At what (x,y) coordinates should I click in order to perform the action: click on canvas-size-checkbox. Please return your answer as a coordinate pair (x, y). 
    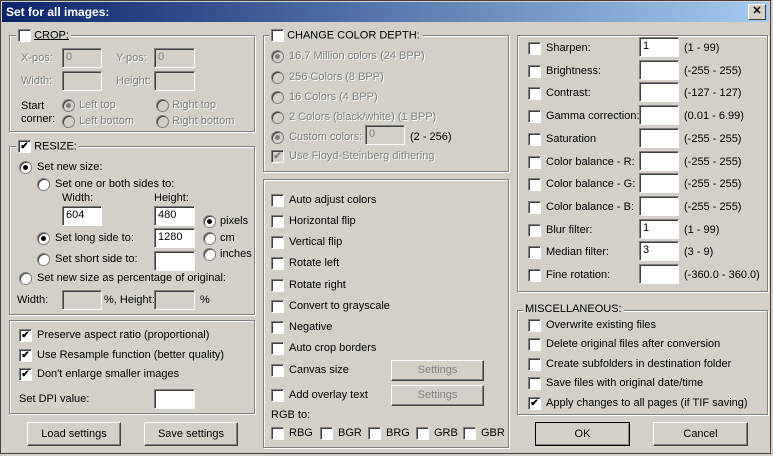
    Looking at the image, I should click on (277, 370).